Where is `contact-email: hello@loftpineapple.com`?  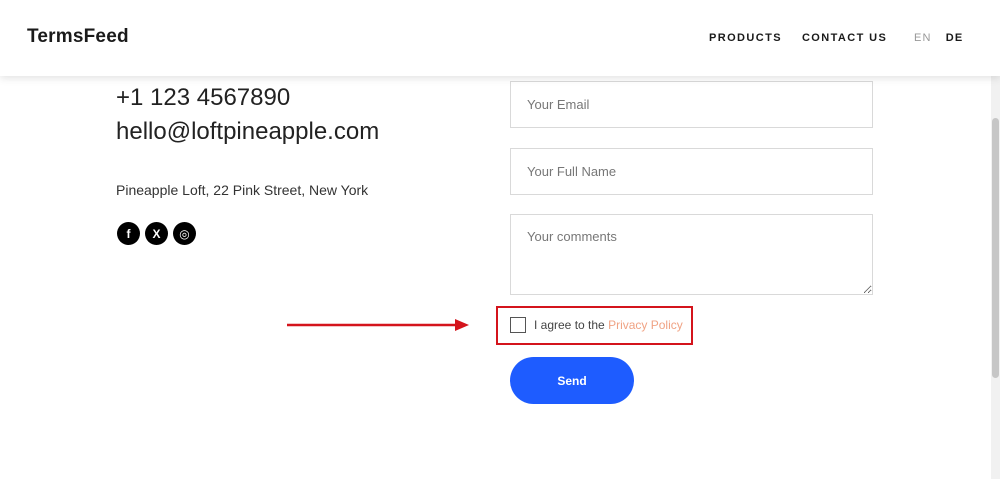
contact-email: hello@loftpineapple.com is located at coordinates (248, 131).